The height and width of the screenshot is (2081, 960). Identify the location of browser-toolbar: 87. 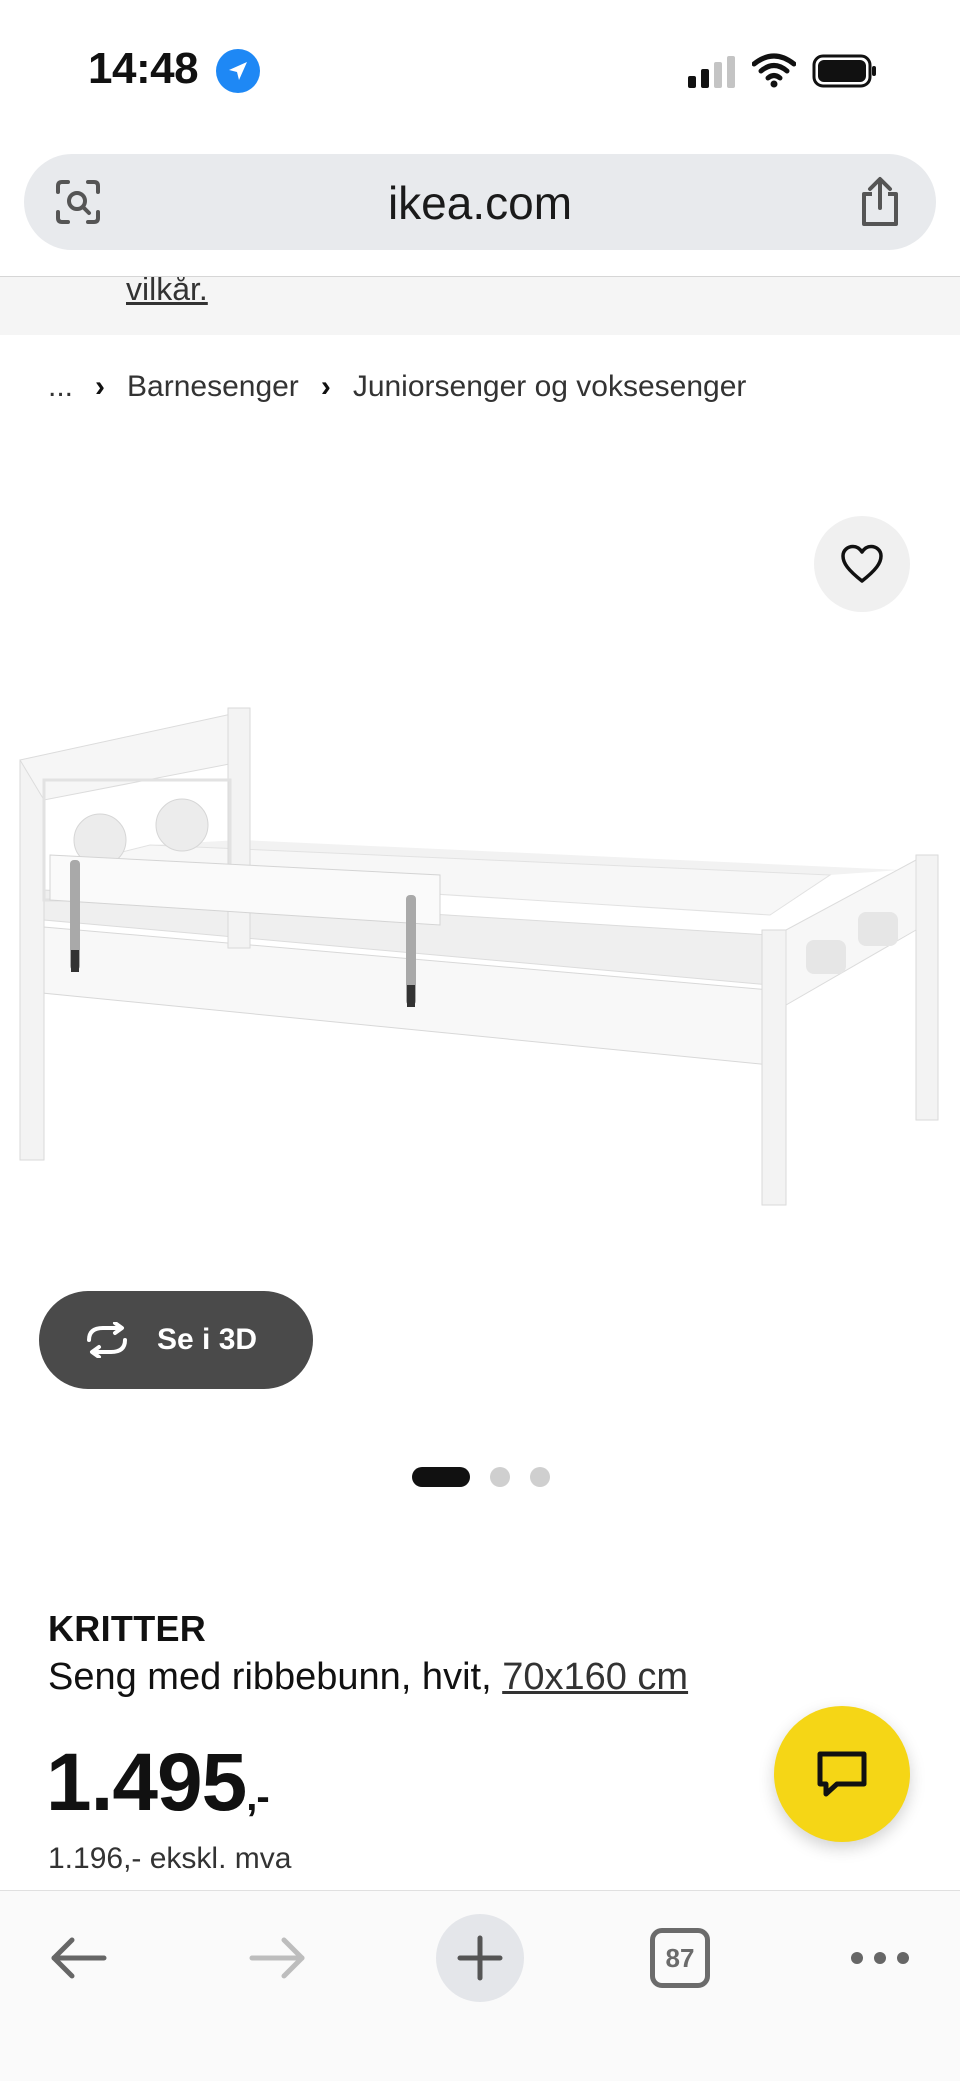
(480, 1985).